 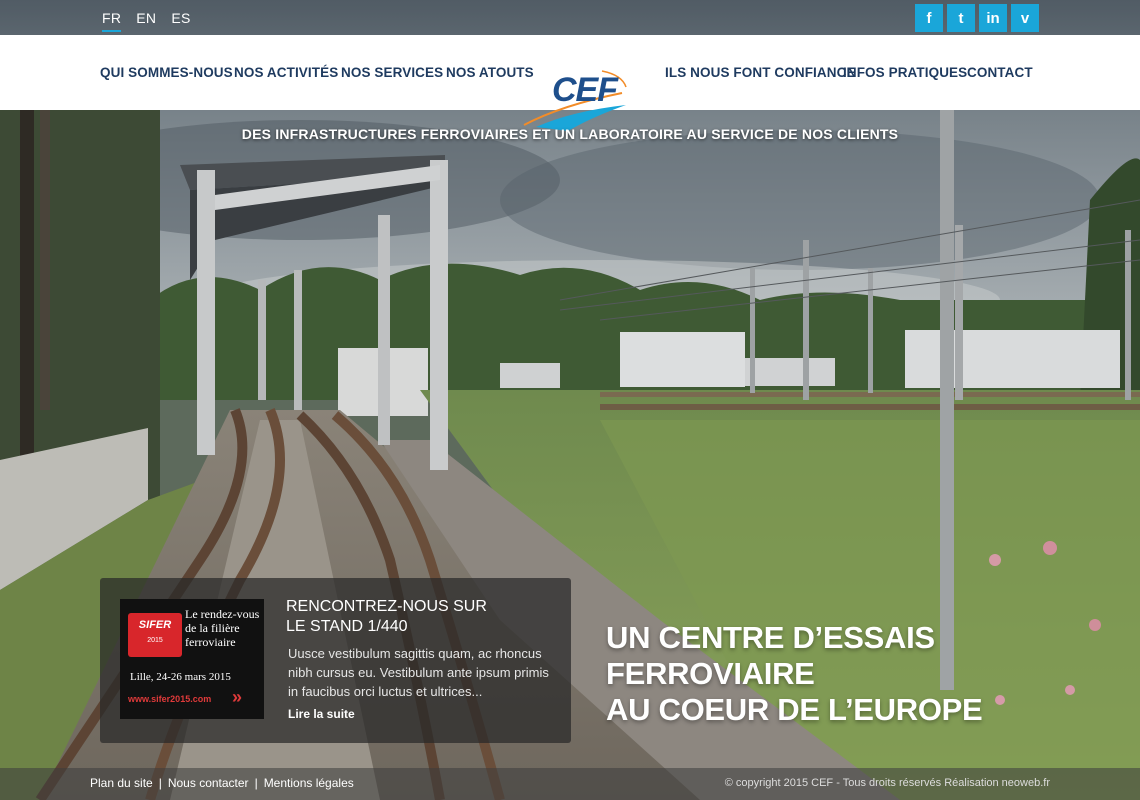 I want to click on nav-infos-pratiques: INFOS PRATIQUES, so click(x=905, y=72).